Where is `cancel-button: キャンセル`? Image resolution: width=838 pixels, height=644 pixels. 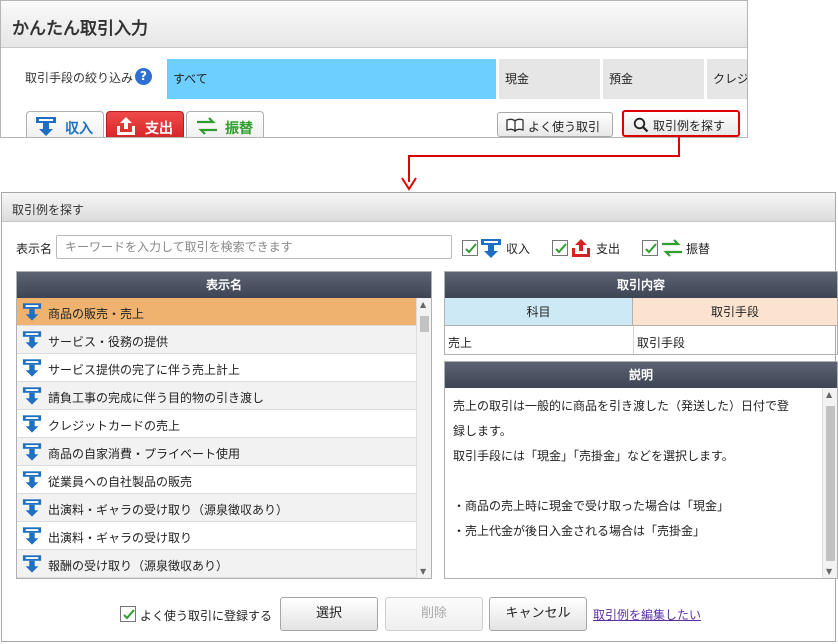 cancel-button: キャンセル is located at coordinates (538, 614).